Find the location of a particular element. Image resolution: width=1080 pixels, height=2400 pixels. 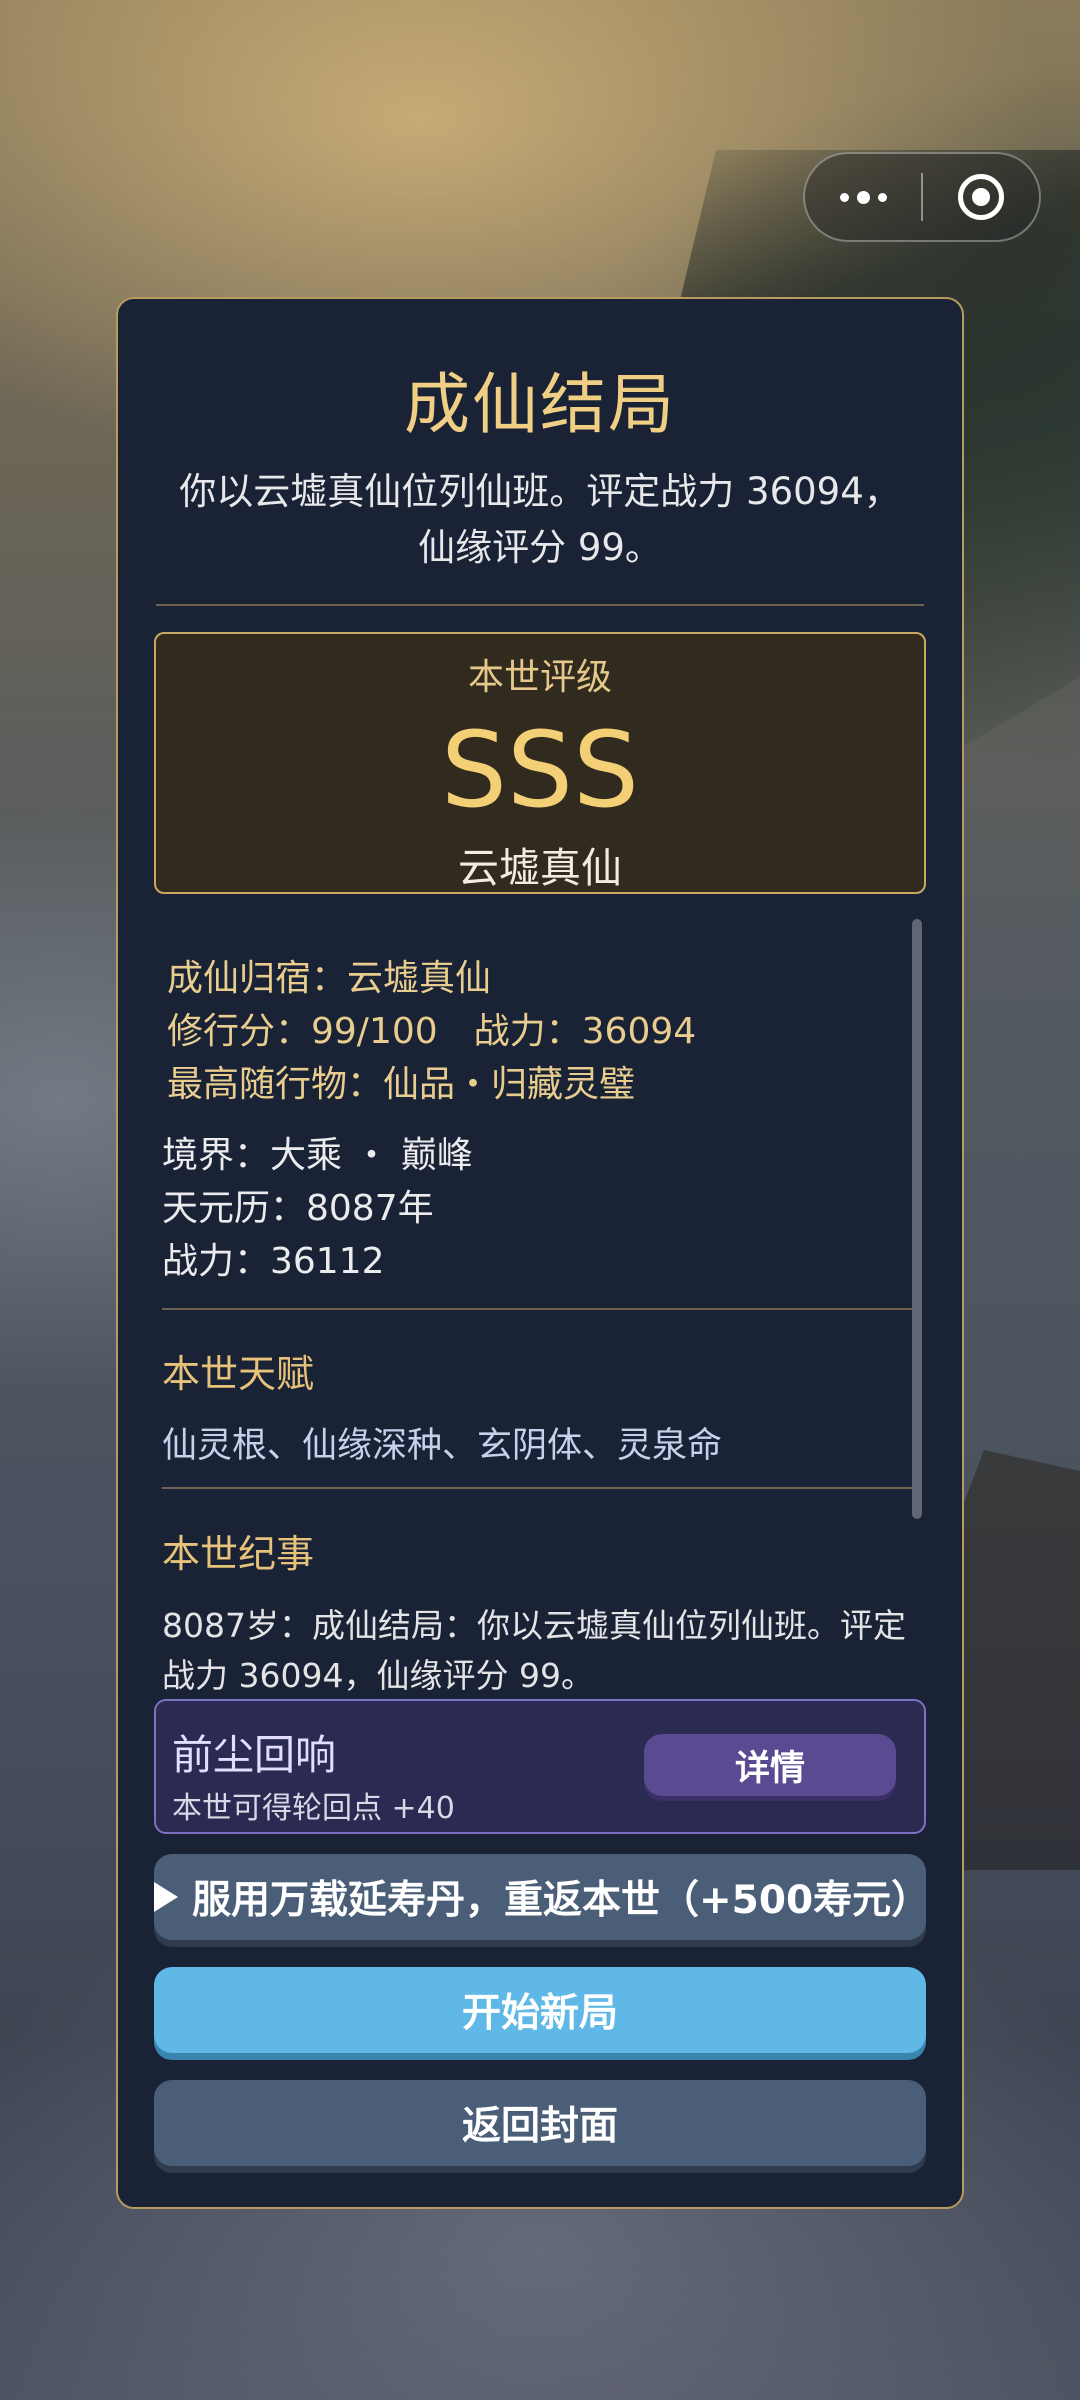

play-icon is located at coordinates (166, 1897).